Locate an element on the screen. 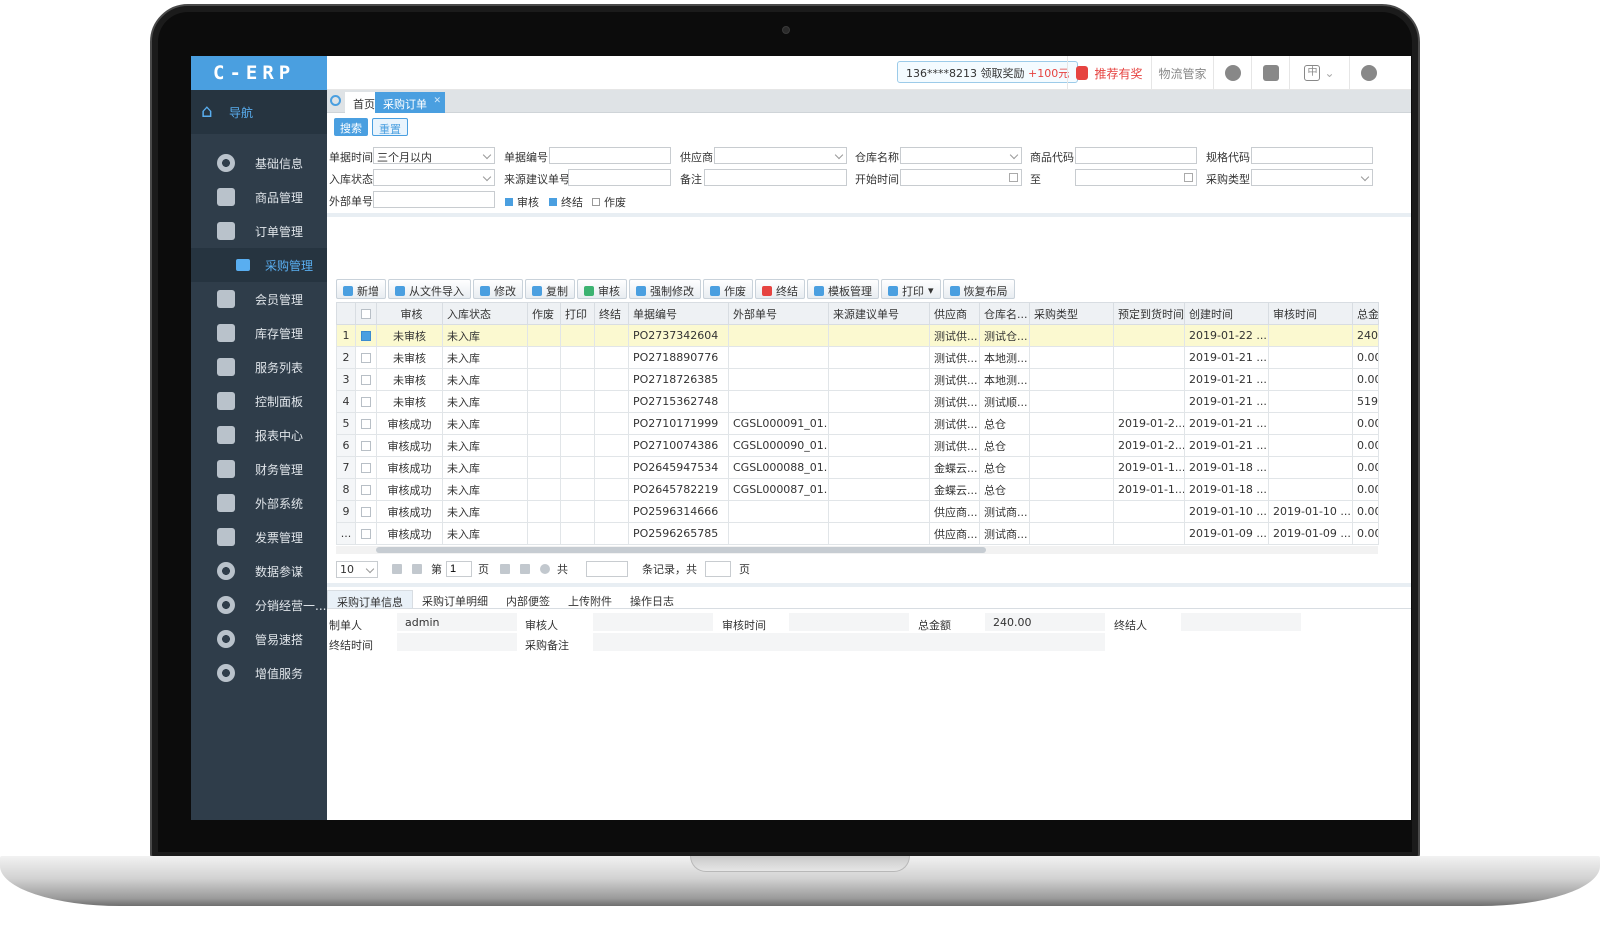  close-icon: ✕ is located at coordinates (437, 101).